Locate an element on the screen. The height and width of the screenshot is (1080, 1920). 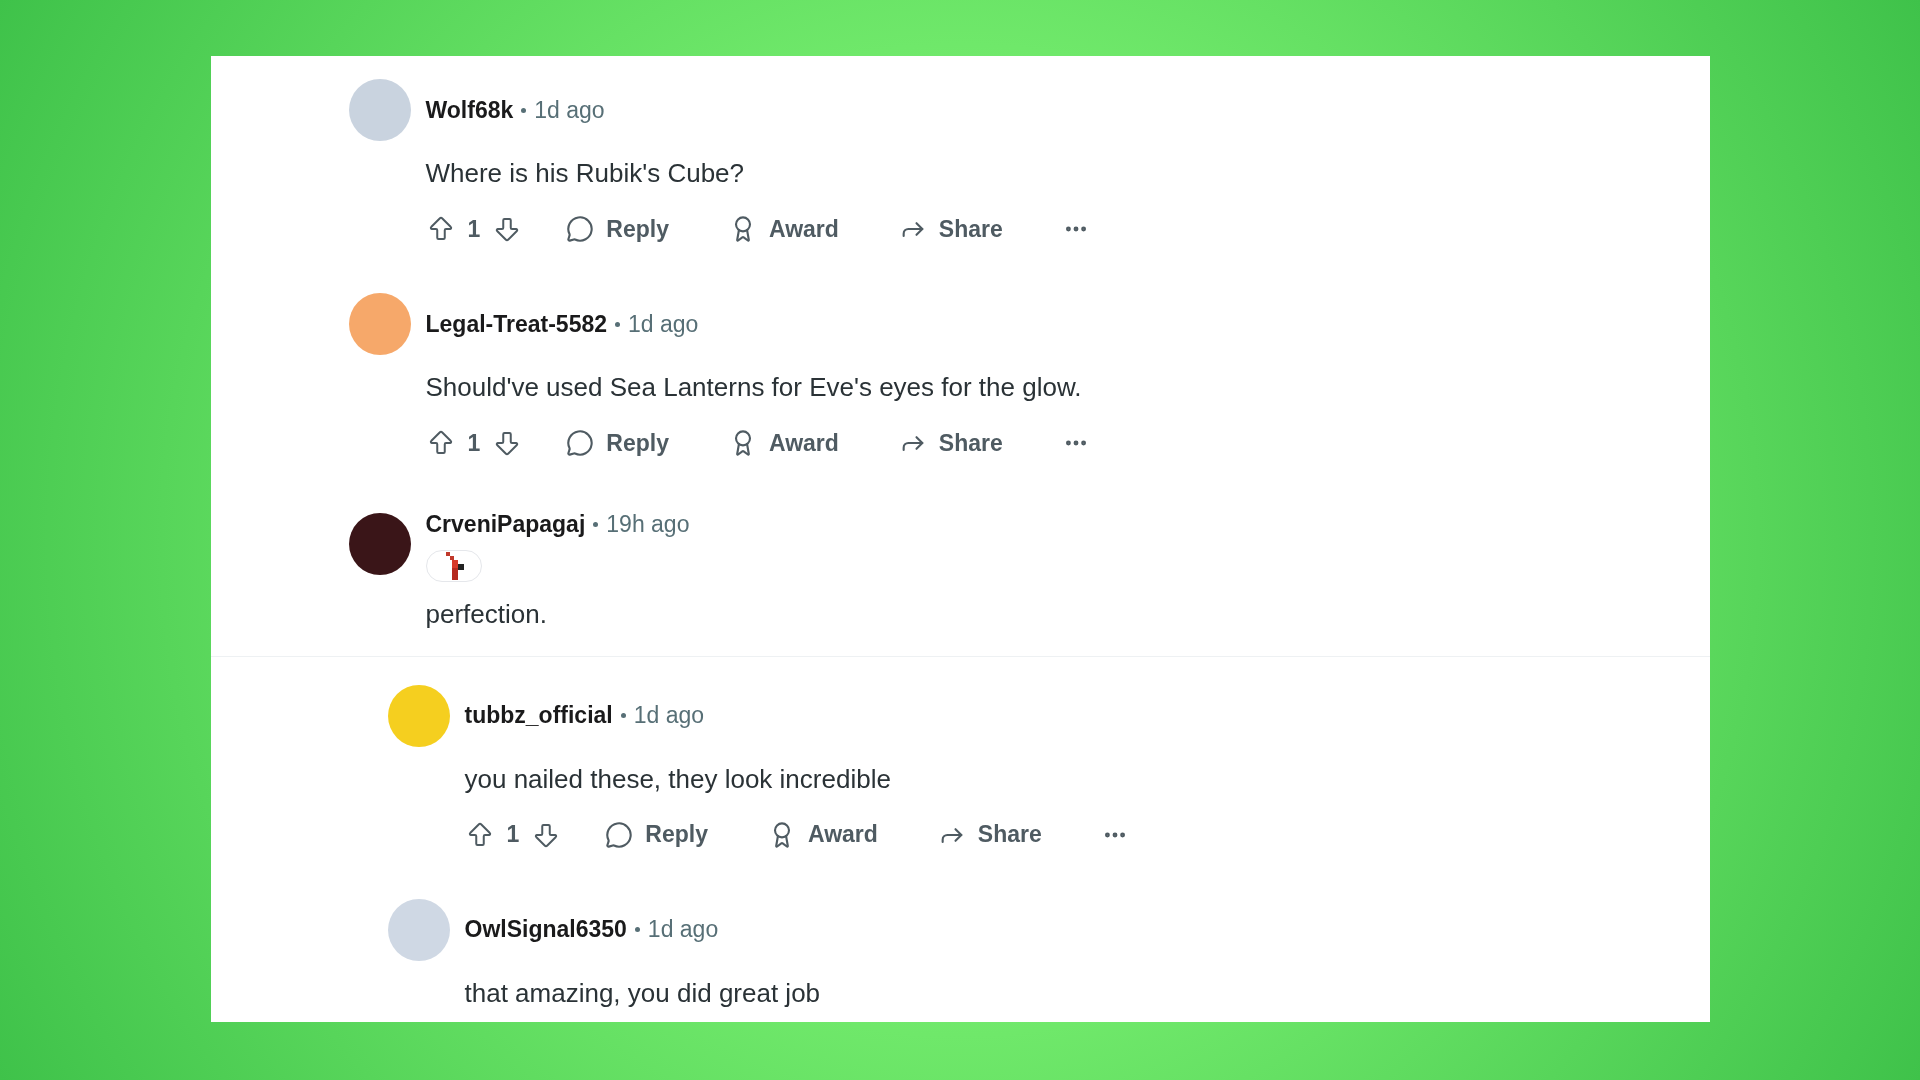
comment-text: that amazing, you did great job is located at coordinates (643, 993).